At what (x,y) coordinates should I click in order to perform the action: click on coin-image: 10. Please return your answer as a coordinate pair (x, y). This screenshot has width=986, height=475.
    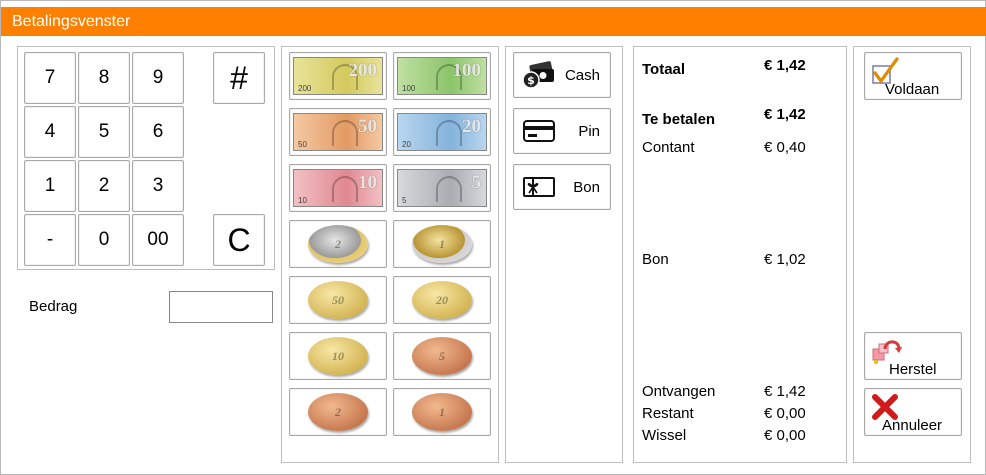
    Looking at the image, I should click on (338, 356).